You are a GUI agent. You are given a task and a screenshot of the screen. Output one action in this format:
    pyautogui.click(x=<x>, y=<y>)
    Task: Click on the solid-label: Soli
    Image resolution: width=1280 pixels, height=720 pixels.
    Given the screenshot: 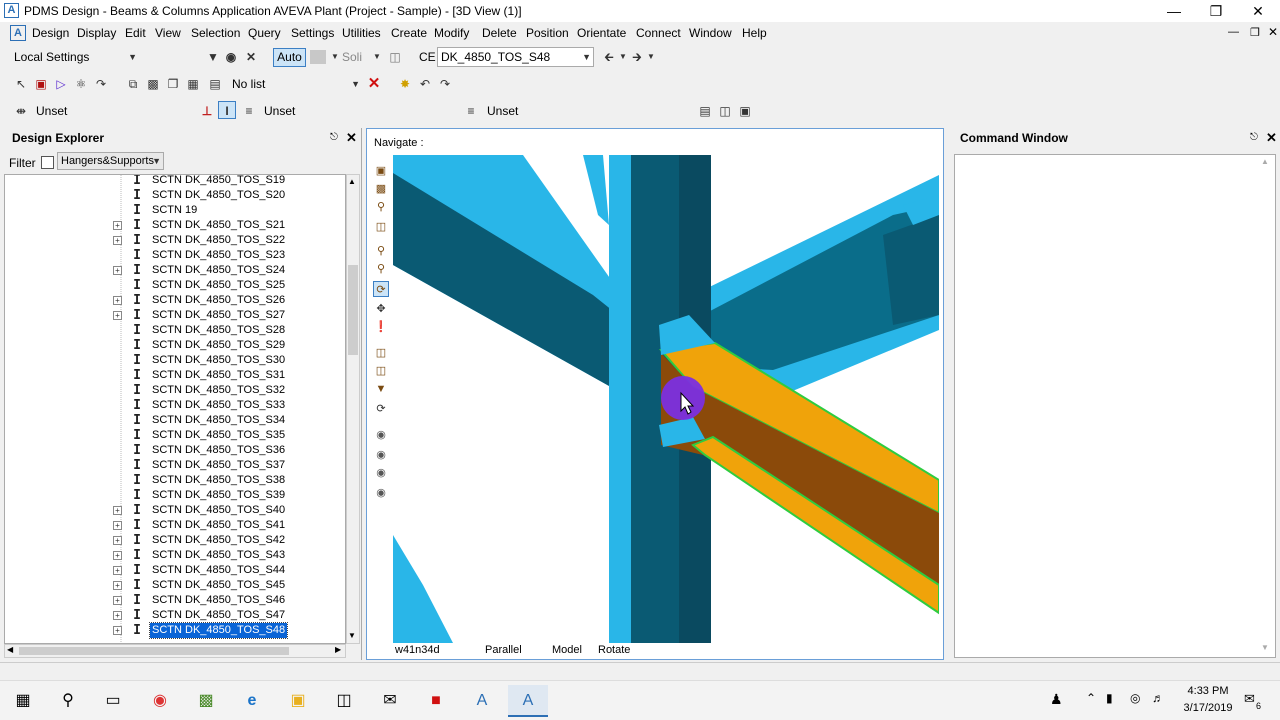 What is the action you would take?
    pyautogui.click(x=352, y=57)
    